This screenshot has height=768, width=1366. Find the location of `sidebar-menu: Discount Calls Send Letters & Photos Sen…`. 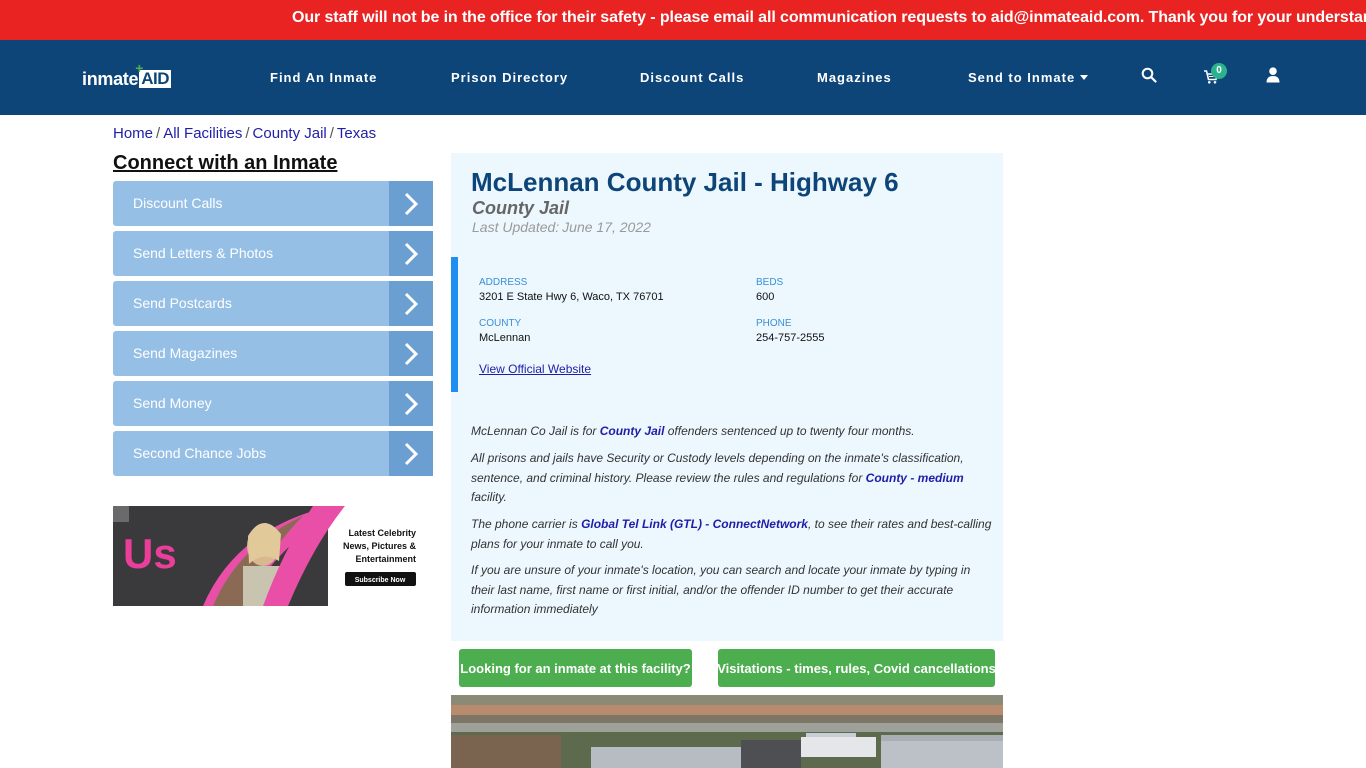

sidebar-menu: Discount Calls Send Letters & Photos Sen… is located at coordinates (273, 331).